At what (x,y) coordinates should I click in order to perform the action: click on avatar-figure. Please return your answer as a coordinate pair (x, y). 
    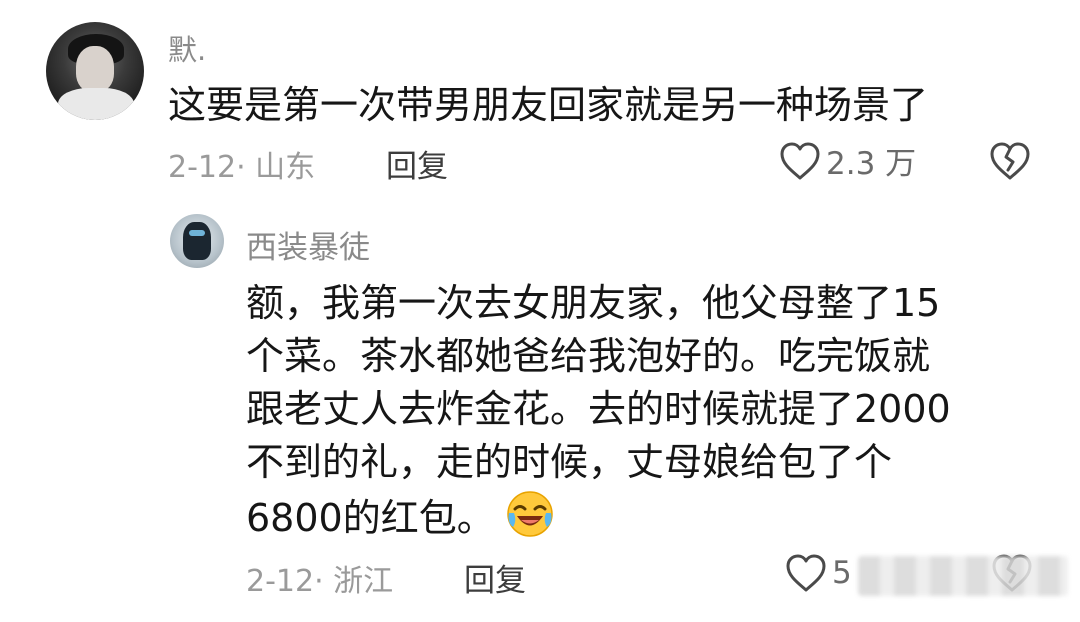
    Looking at the image, I should click on (197, 241).